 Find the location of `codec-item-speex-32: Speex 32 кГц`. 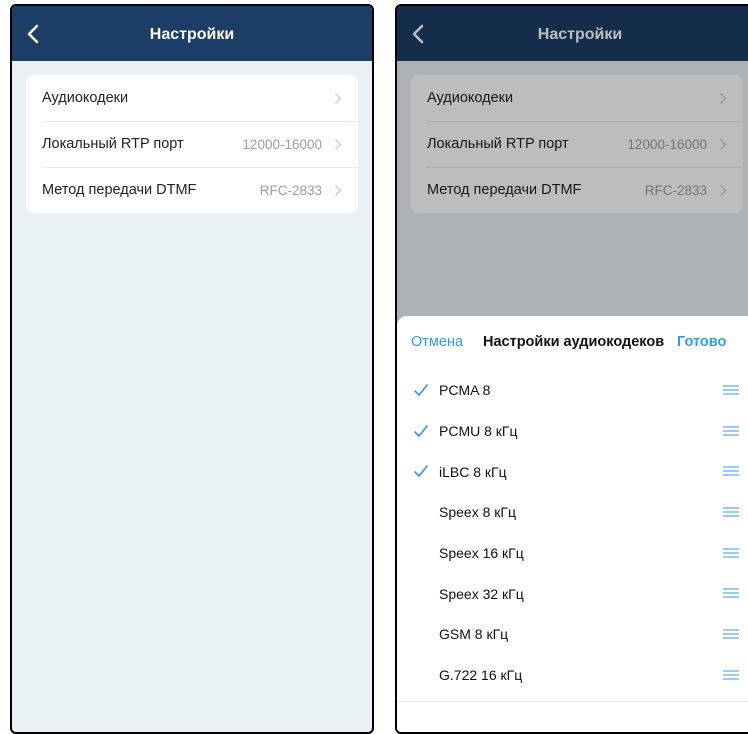

codec-item-speex-32: Speex 32 кГц is located at coordinates (572, 593).